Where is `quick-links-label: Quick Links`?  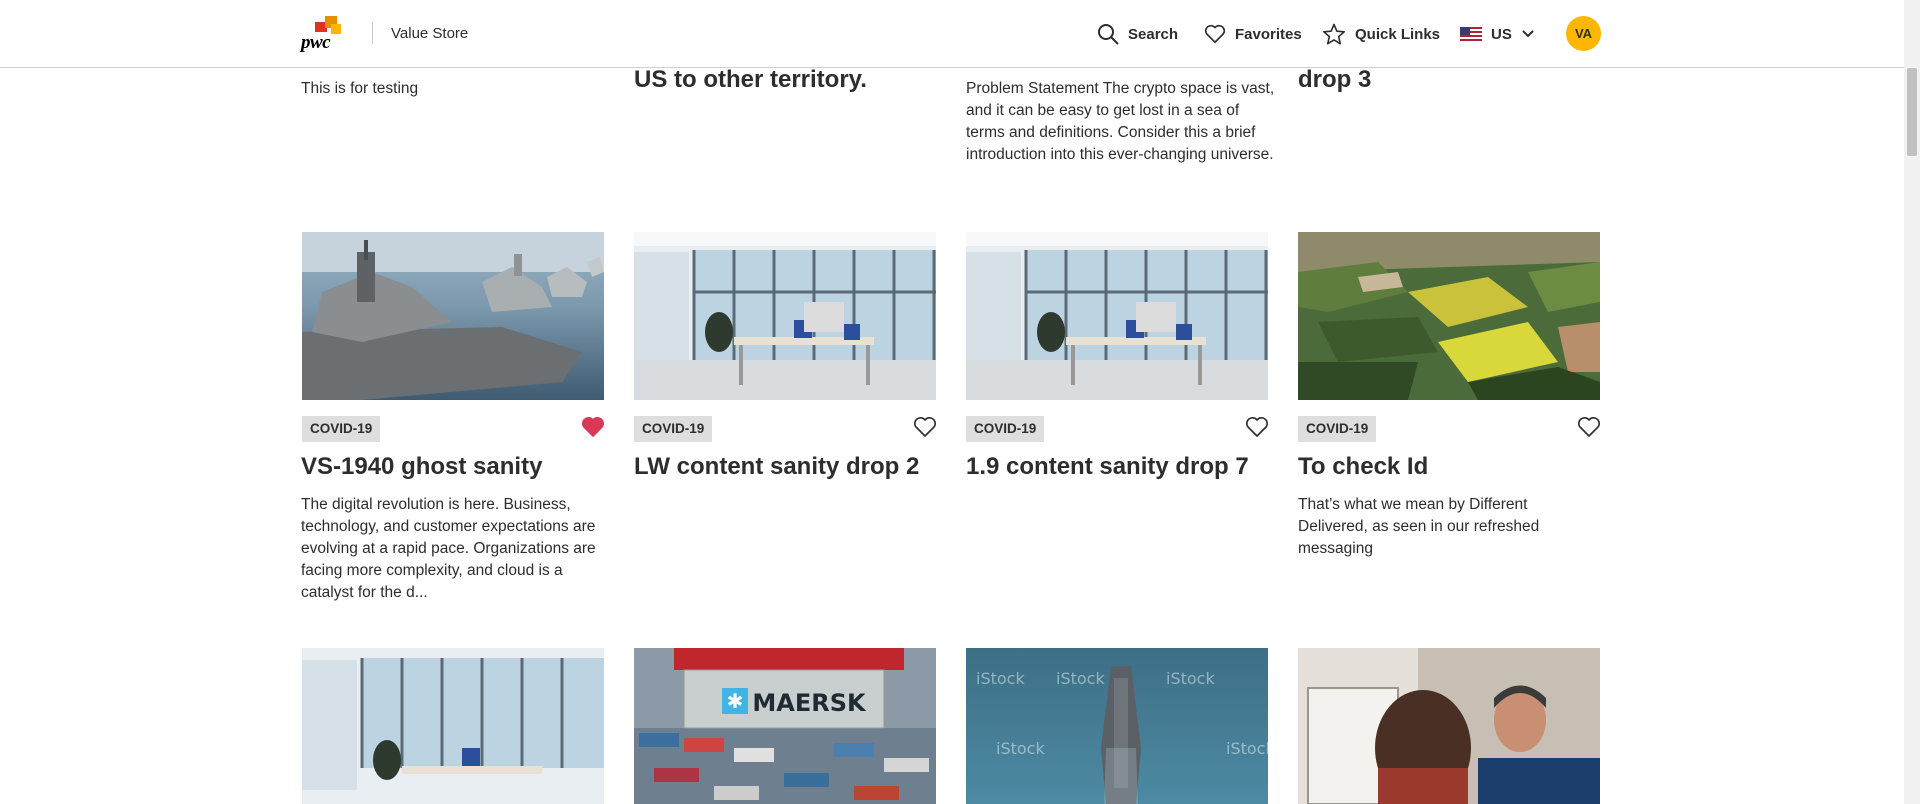 quick-links-label: Quick Links is located at coordinates (1398, 34).